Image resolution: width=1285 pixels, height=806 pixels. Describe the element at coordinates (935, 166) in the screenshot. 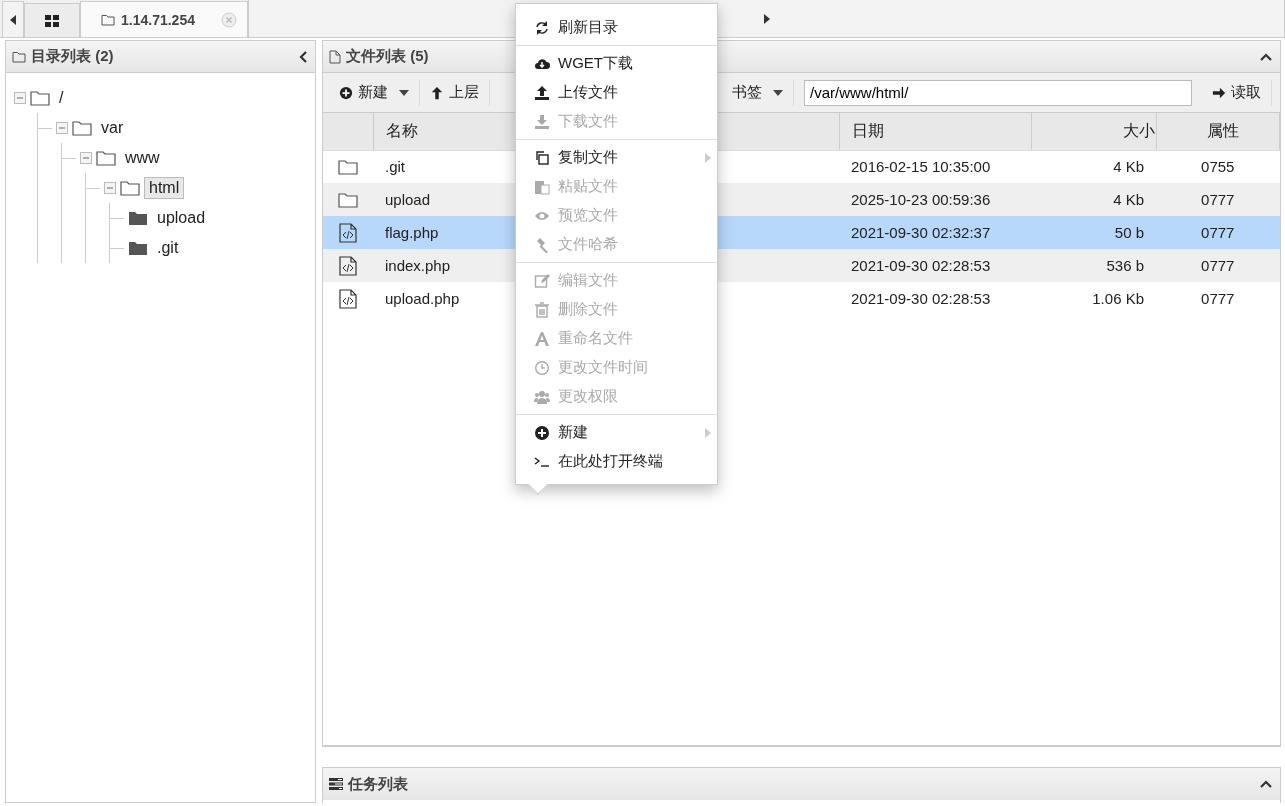

I see `table-cell: 2016-02-15 10:35:00` at that location.